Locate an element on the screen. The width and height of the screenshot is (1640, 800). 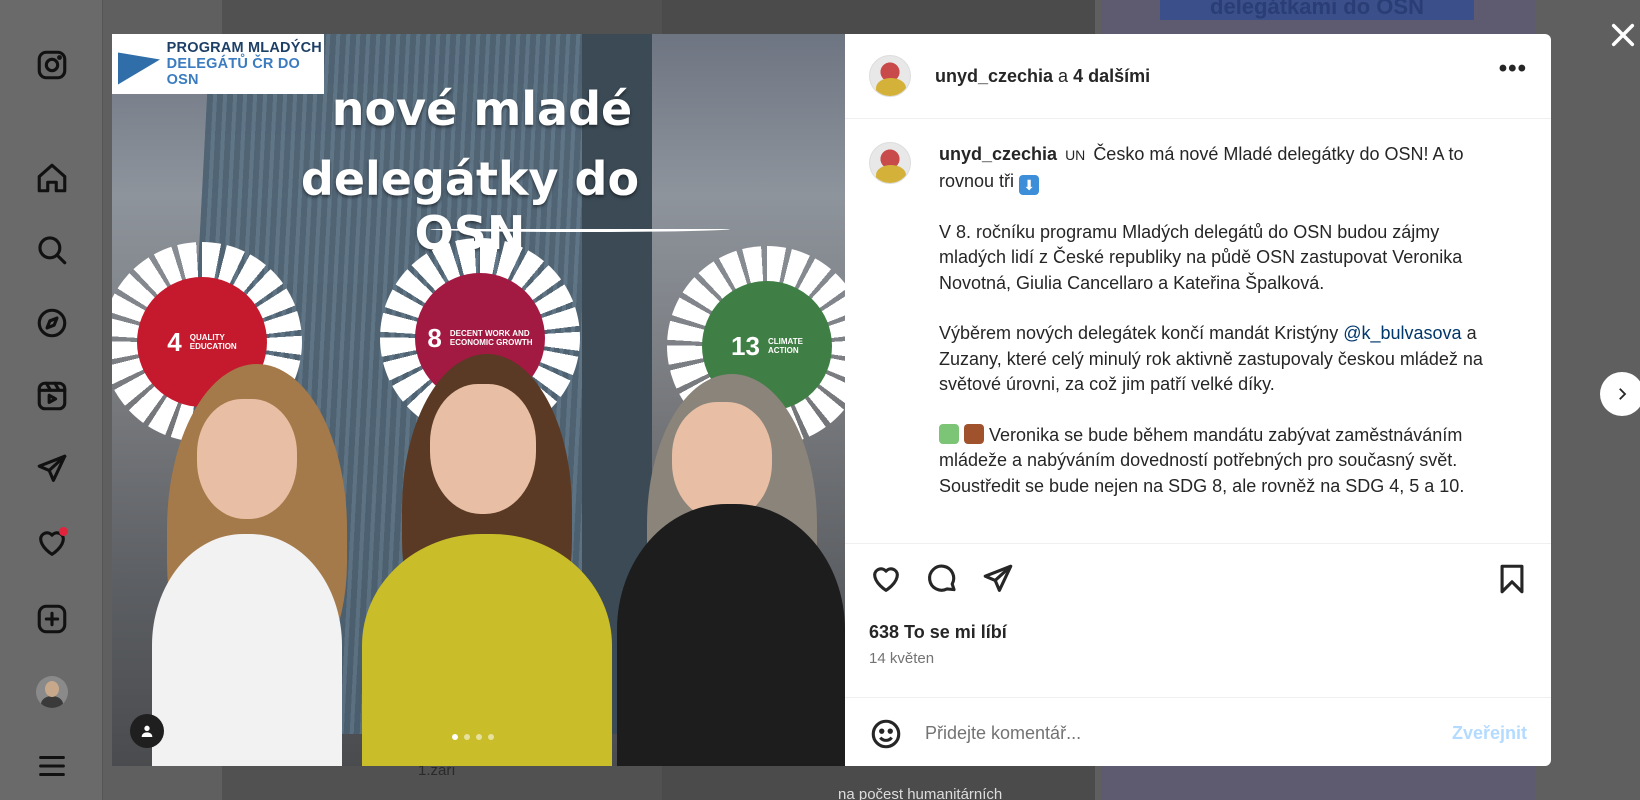
close-icon is located at coordinates (1623, 35).